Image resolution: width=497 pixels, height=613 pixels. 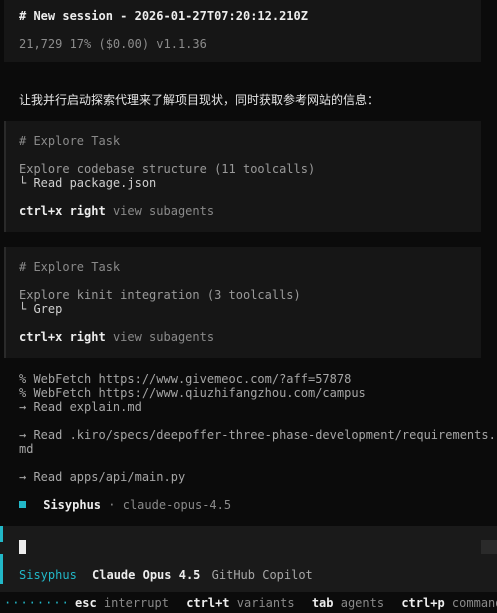 What do you see at coordinates (80, 407) in the screenshot?
I see `log-line-read: → Read explain.md` at bounding box center [80, 407].